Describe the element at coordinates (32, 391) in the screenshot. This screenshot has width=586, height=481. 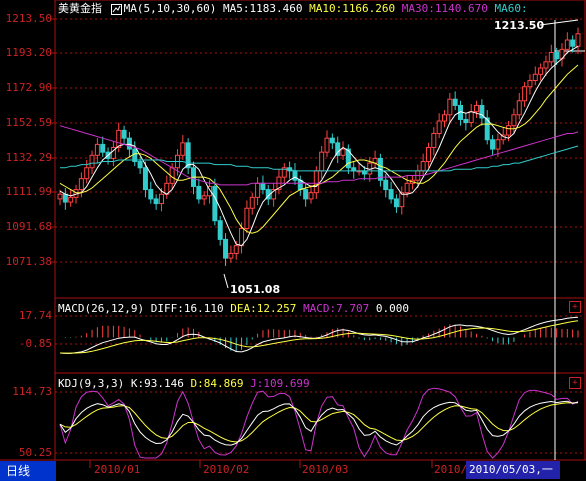
I see `kdj-y-tick: 114.73` at that location.